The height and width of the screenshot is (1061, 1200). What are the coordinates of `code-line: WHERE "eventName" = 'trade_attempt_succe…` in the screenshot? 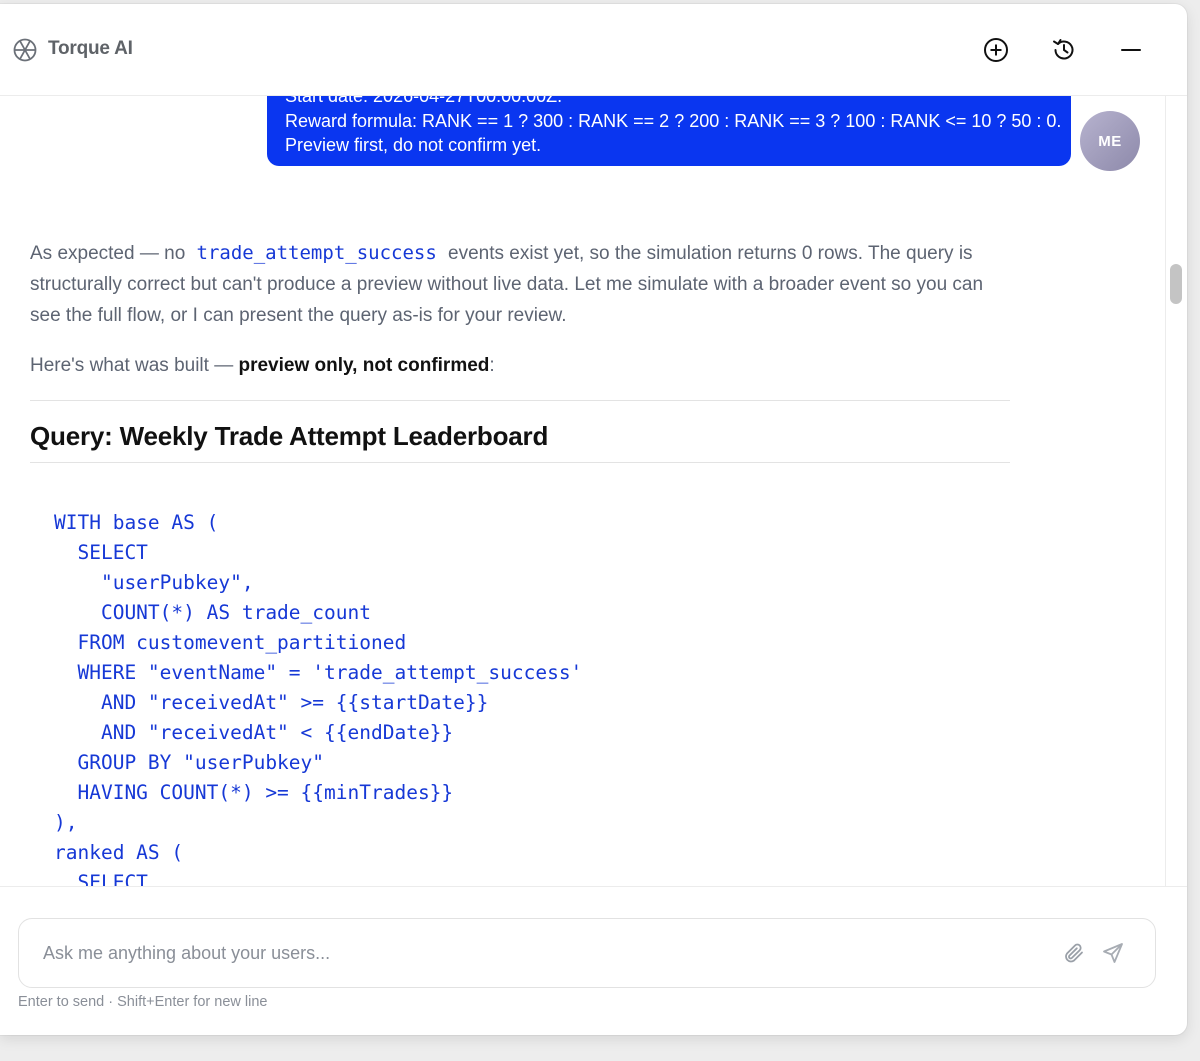 It's located at (318, 672).